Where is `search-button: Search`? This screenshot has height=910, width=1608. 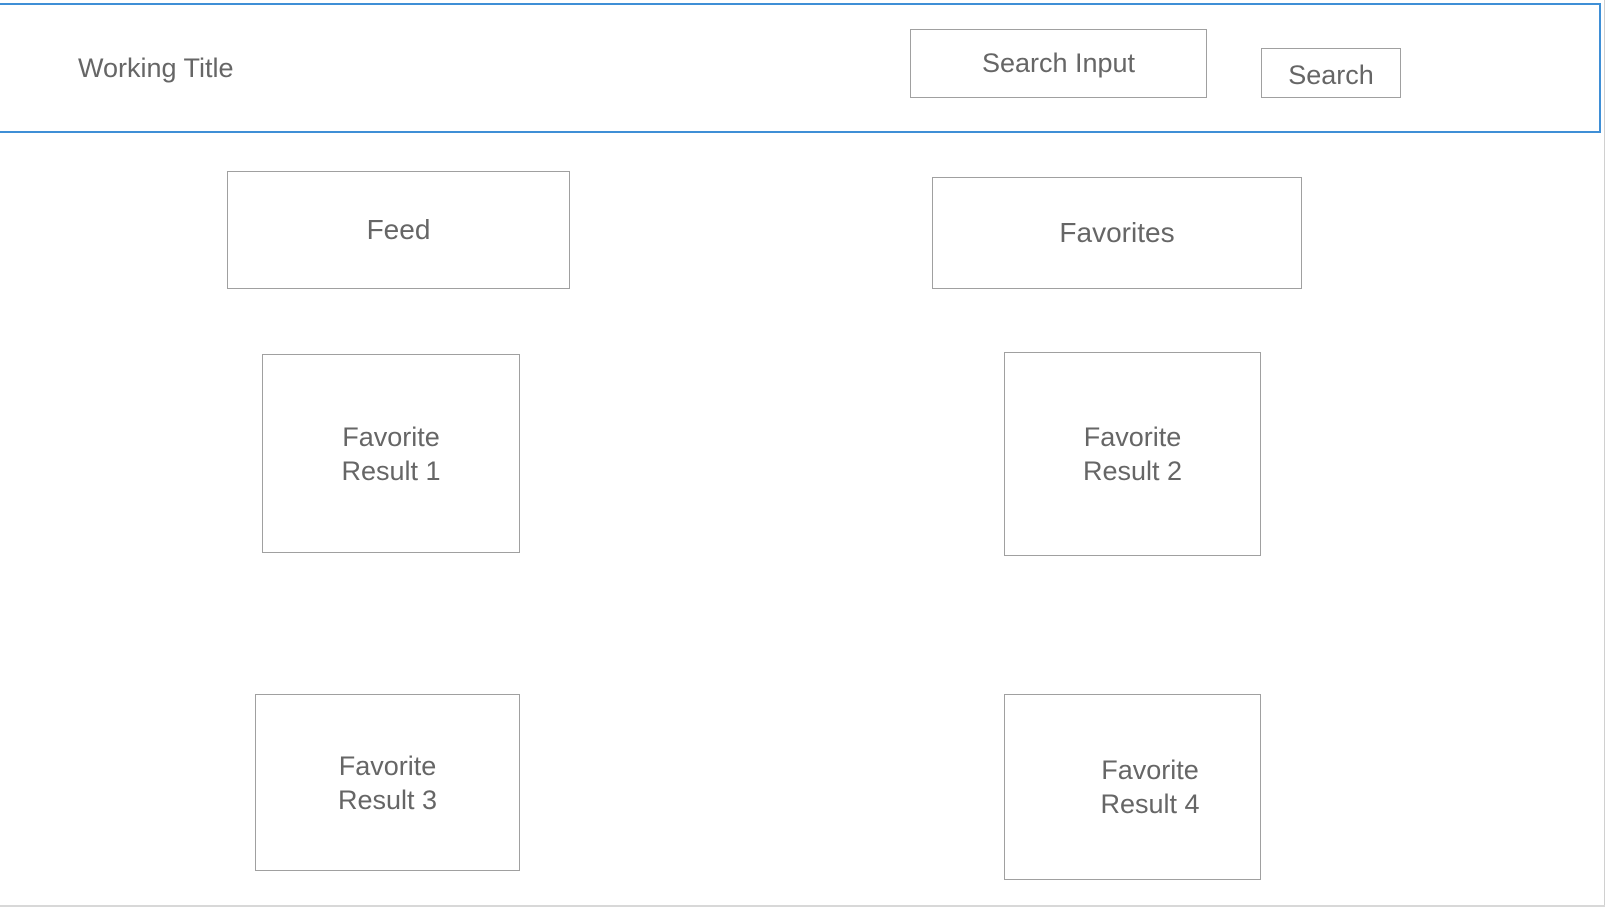 search-button: Search is located at coordinates (1331, 73).